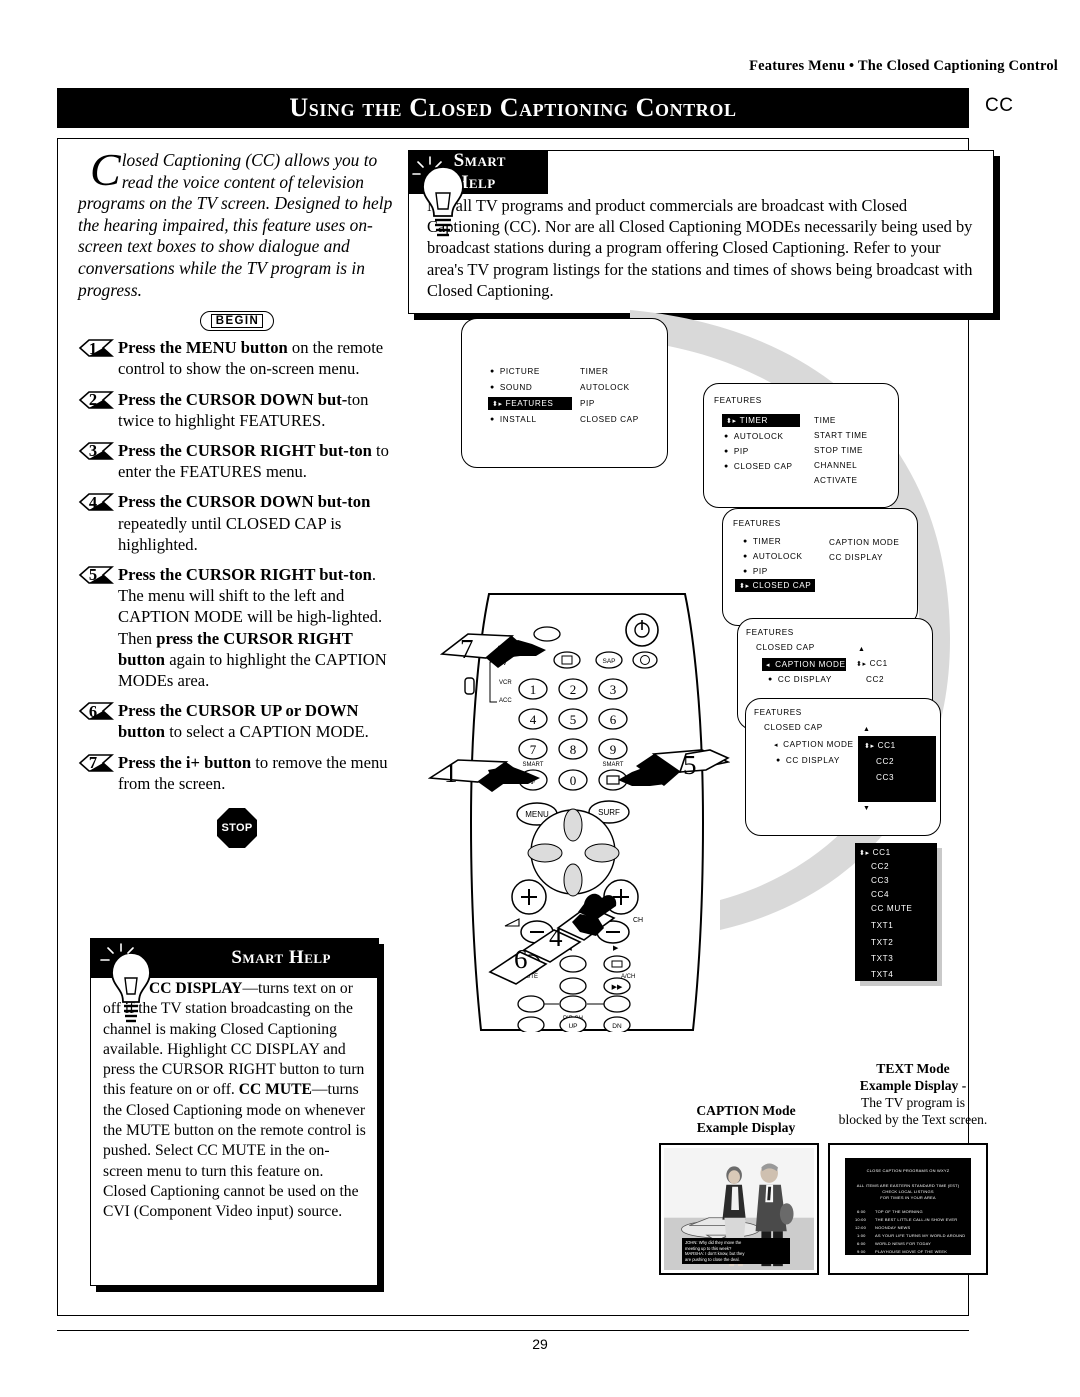 The height and width of the screenshot is (1397, 1080). I want to click on osd-list-txt2: TXT2, so click(882, 942).